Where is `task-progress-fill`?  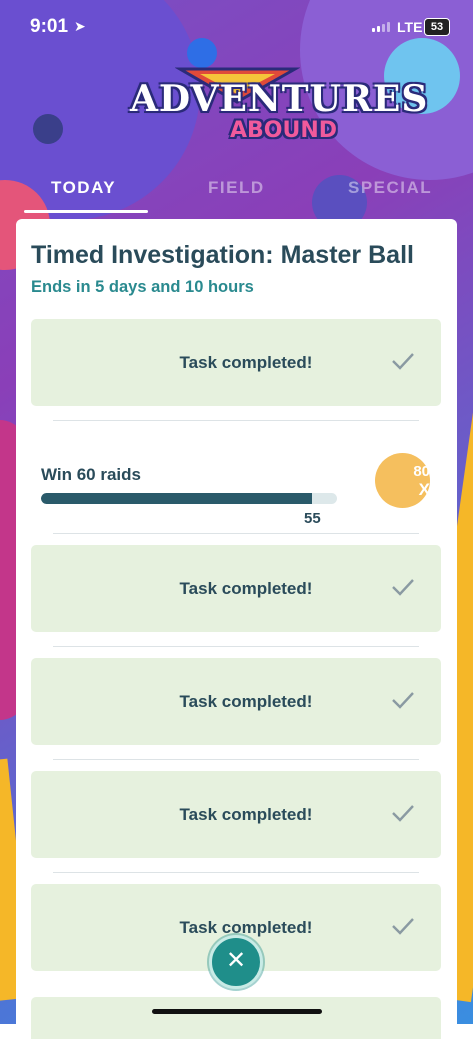 task-progress-fill is located at coordinates (177, 498).